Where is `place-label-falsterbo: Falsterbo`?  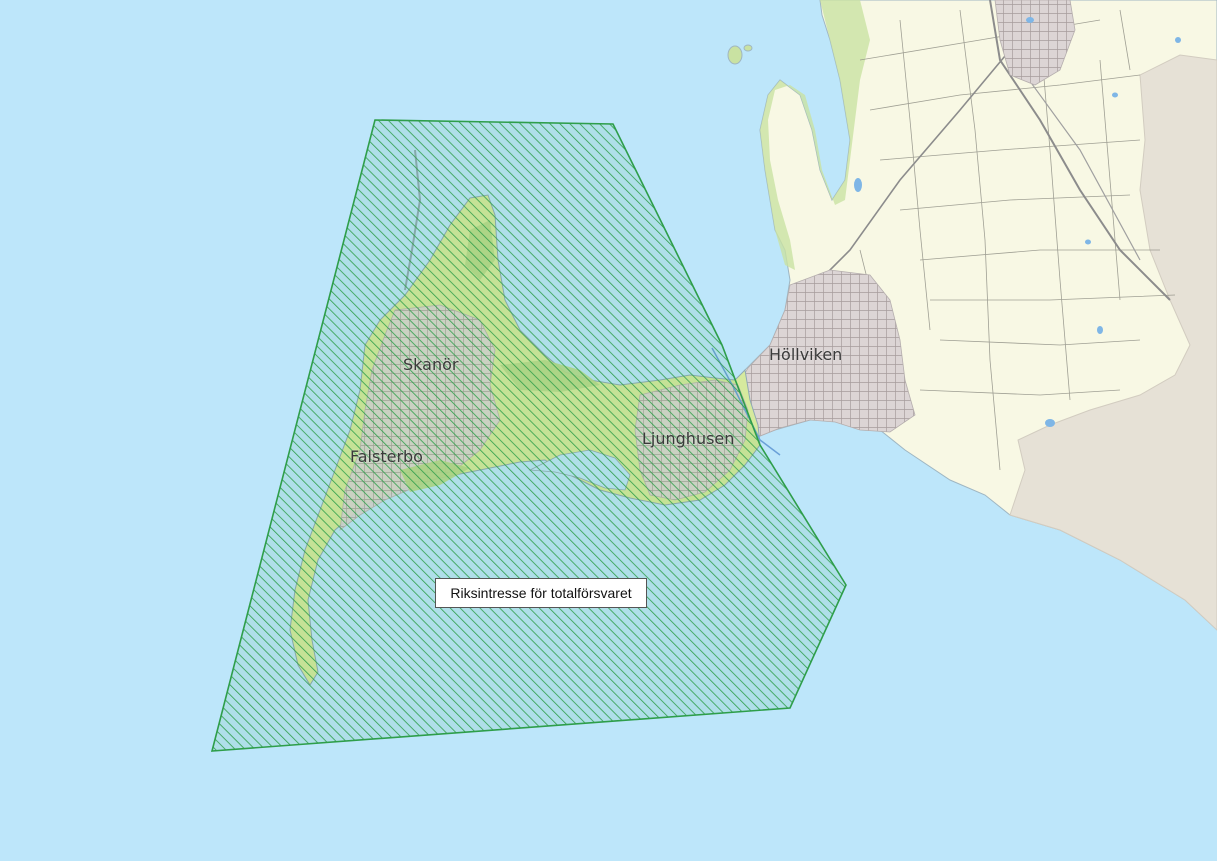
place-label-falsterbo: Falsterbo is located at coordinates (386, 456).